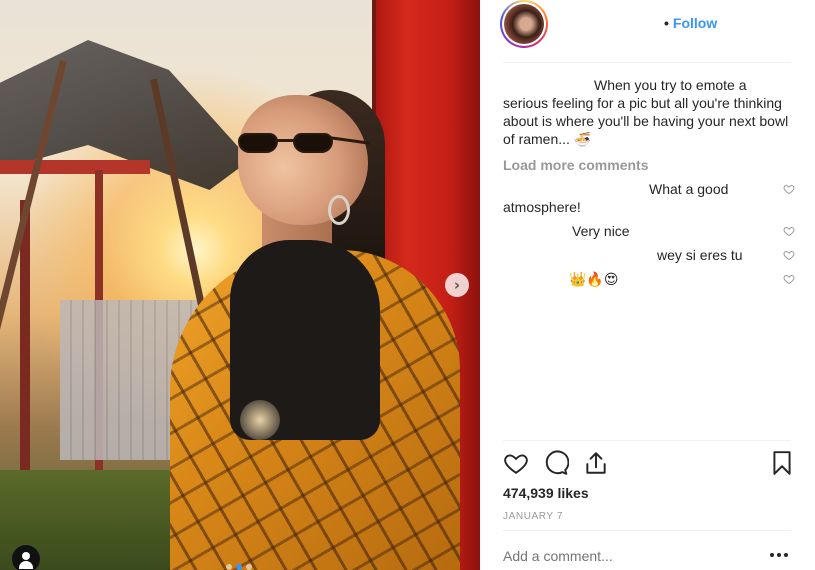  What do you see at coordinates (533, 516) in the screenshot?
I see `post-date: JANUARY 7` at bounding box center [533, 516].